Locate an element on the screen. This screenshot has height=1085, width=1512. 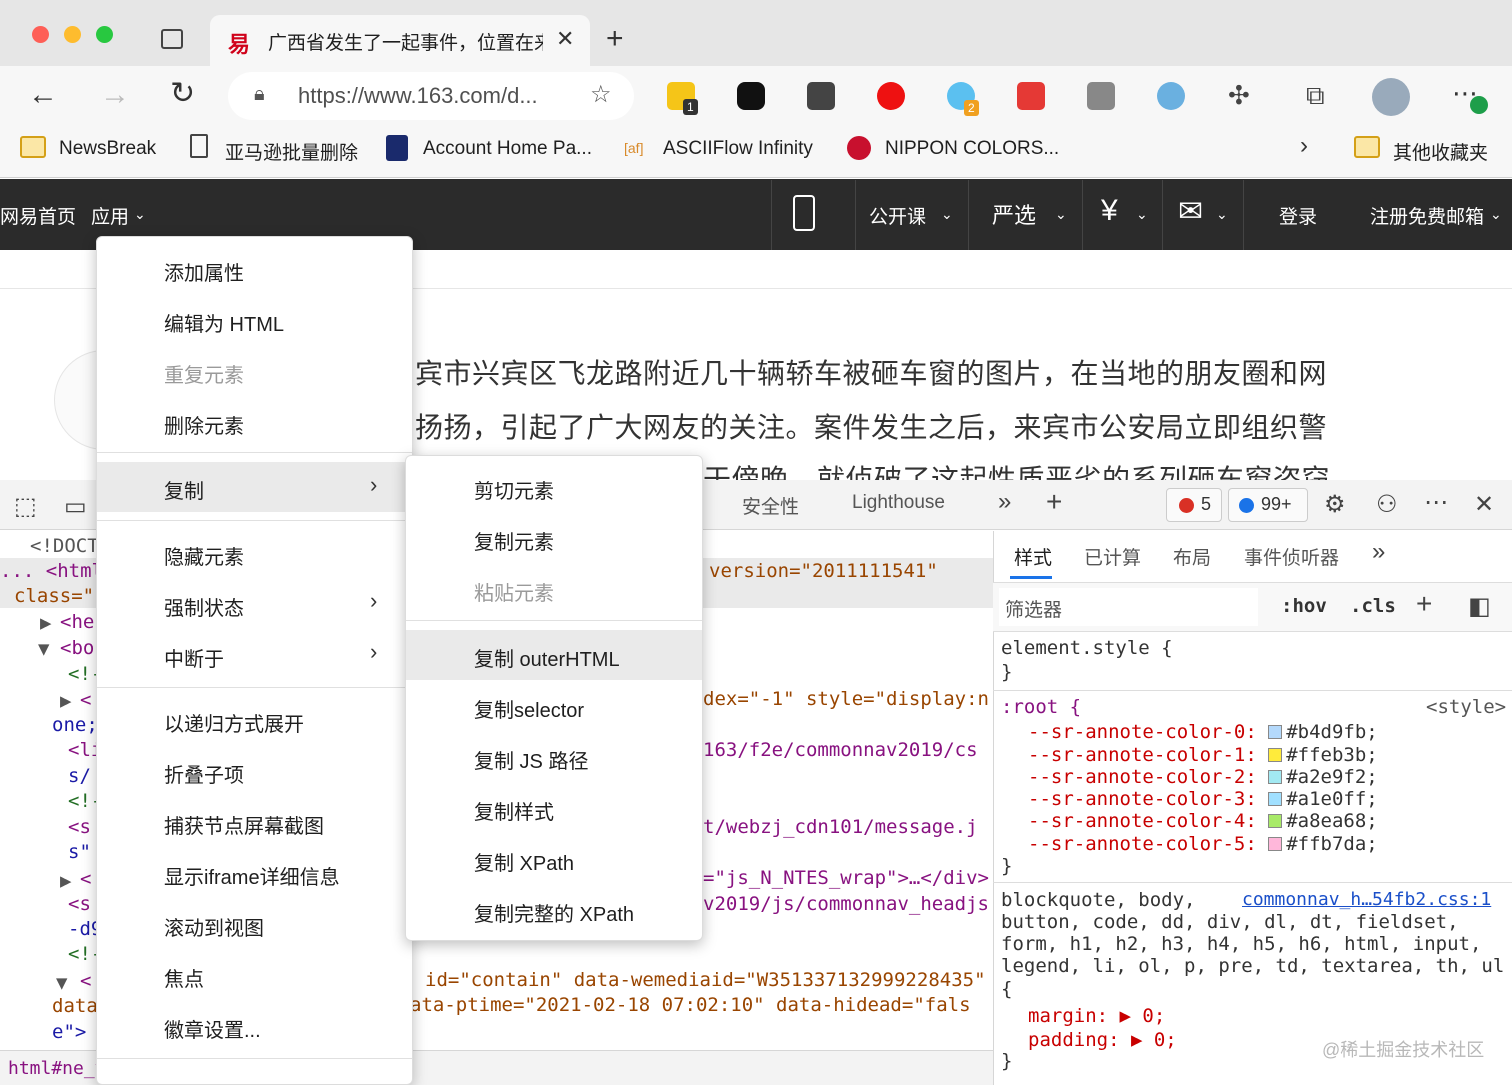
submenu-item-copy-js-path: 复制 JS 路径 is located at coordinates (531, 759).